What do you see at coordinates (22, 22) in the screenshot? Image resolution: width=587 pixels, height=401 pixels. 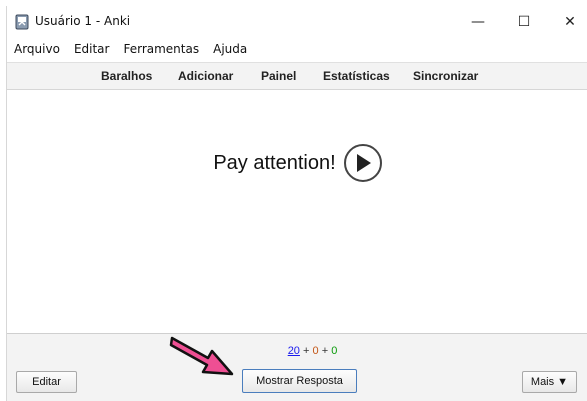 I see `anki-app-icon` at bounding box center [22, 22].